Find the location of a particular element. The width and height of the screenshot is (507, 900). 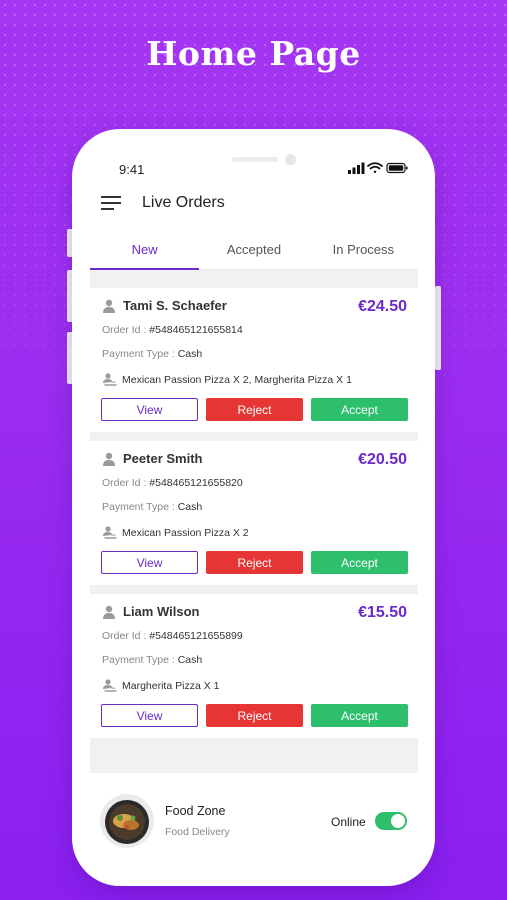

page-title: Live Orders is located at coordinates (183, 202).